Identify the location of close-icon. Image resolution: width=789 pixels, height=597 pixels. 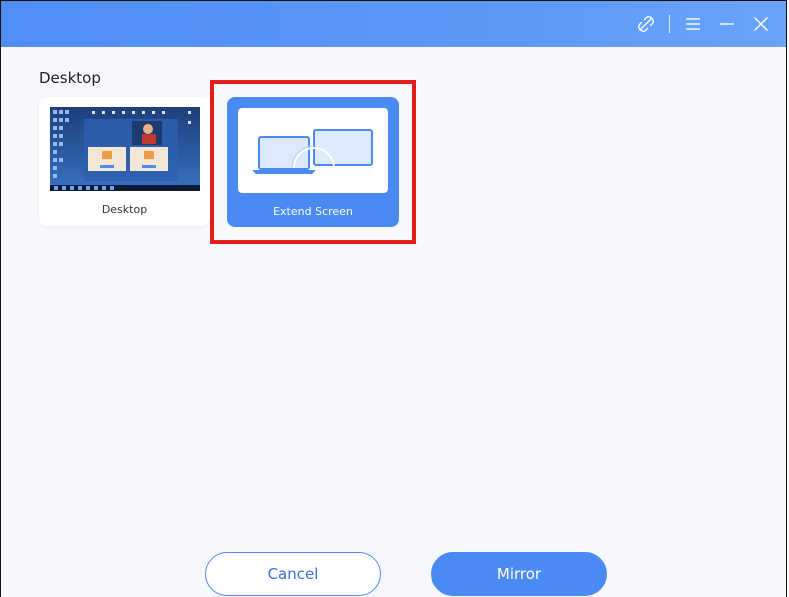
(761, 24).